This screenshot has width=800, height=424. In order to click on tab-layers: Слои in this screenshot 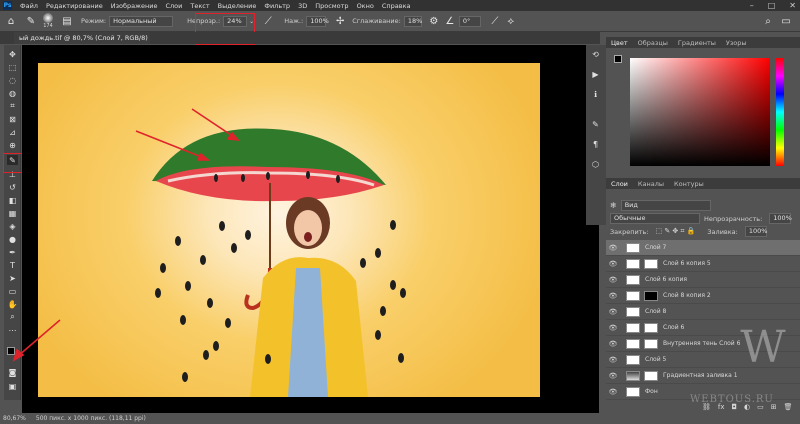, I will do `click(619, 184)`.